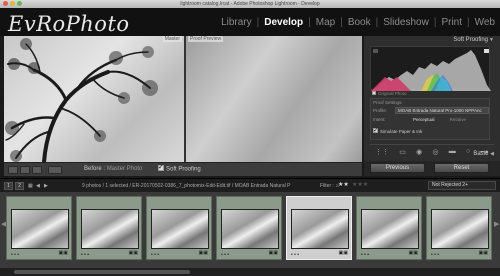 The image size is (500, 276). What do you see at coordinates (480, 154) in the screenshot?
I see `basic-panel-title: Basic` at bounding box center [480, 154].